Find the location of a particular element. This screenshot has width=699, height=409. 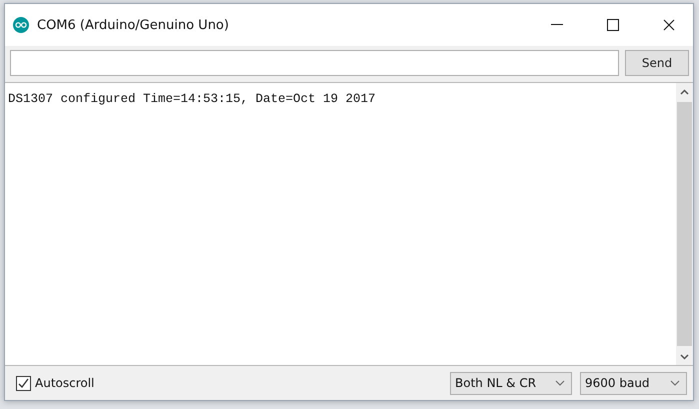

autoscroll-label: Autoscroll is located at coordinates (64, 383).